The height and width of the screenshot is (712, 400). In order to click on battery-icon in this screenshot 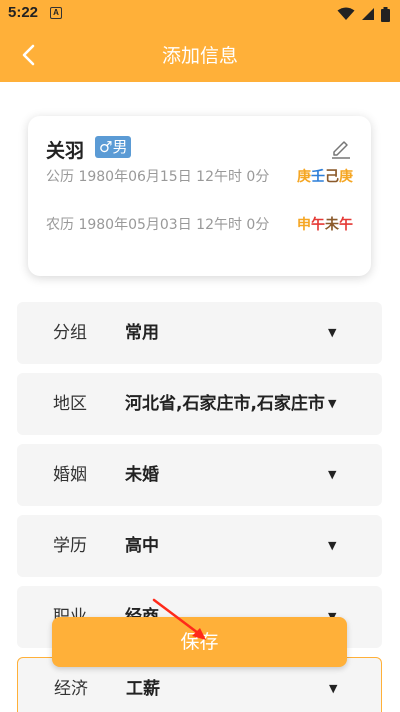, I will do `click(385, 14)`.